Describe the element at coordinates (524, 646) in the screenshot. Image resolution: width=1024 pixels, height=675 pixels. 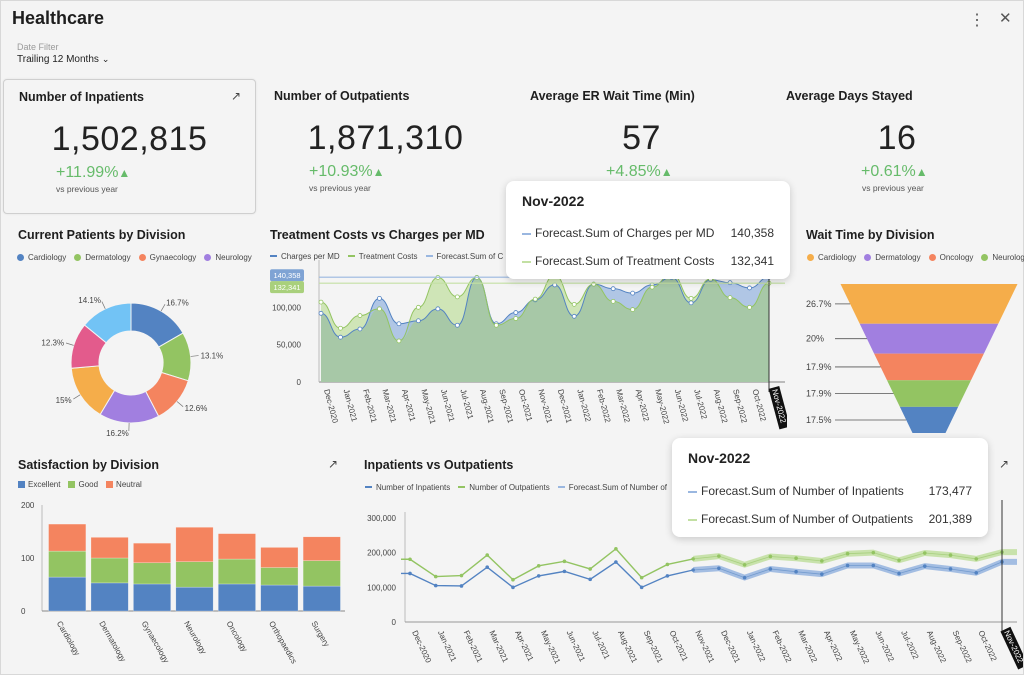
I see `x-tick: Apr-2021` at that location.